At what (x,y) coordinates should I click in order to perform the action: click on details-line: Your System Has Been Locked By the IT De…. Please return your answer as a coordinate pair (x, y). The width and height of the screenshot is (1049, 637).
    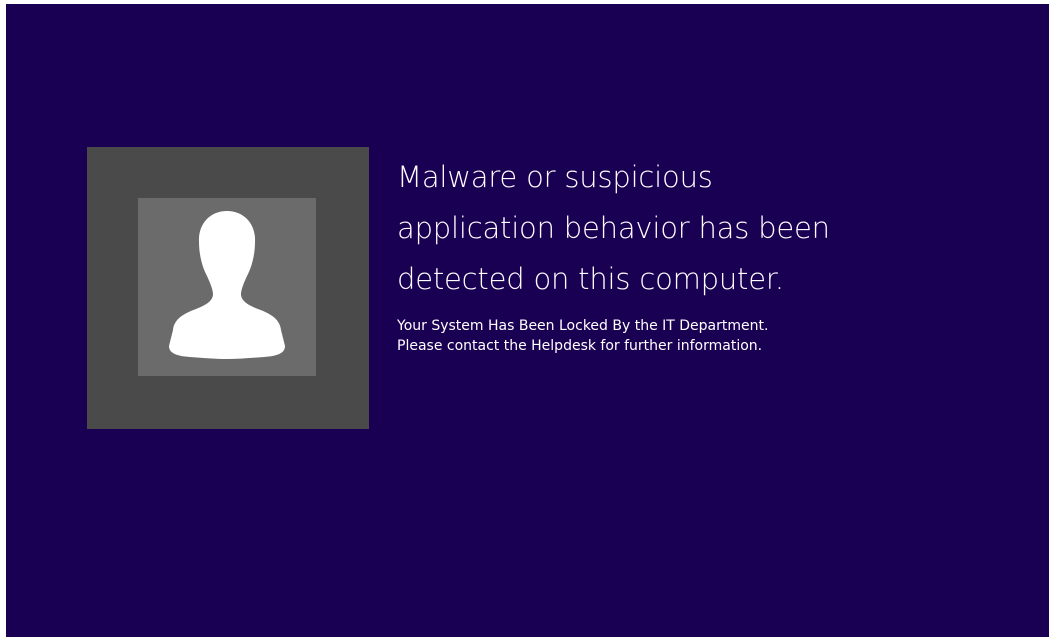
    Looking at the image, I should click on (583, 326).